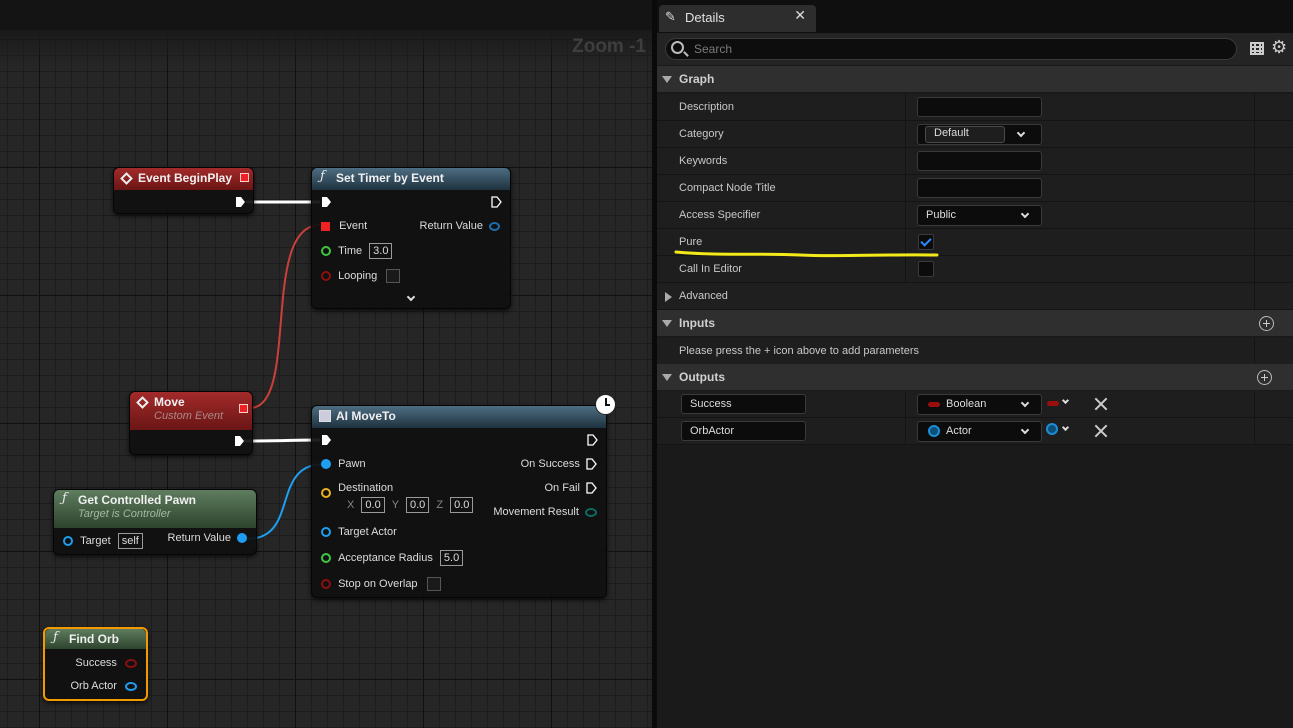 Image resolution: width=1293 pixels, height=728 pixels. Describe the element at coordinates (462, 505) in the screenshot. I see `z-value-input: 0.0` at that location.